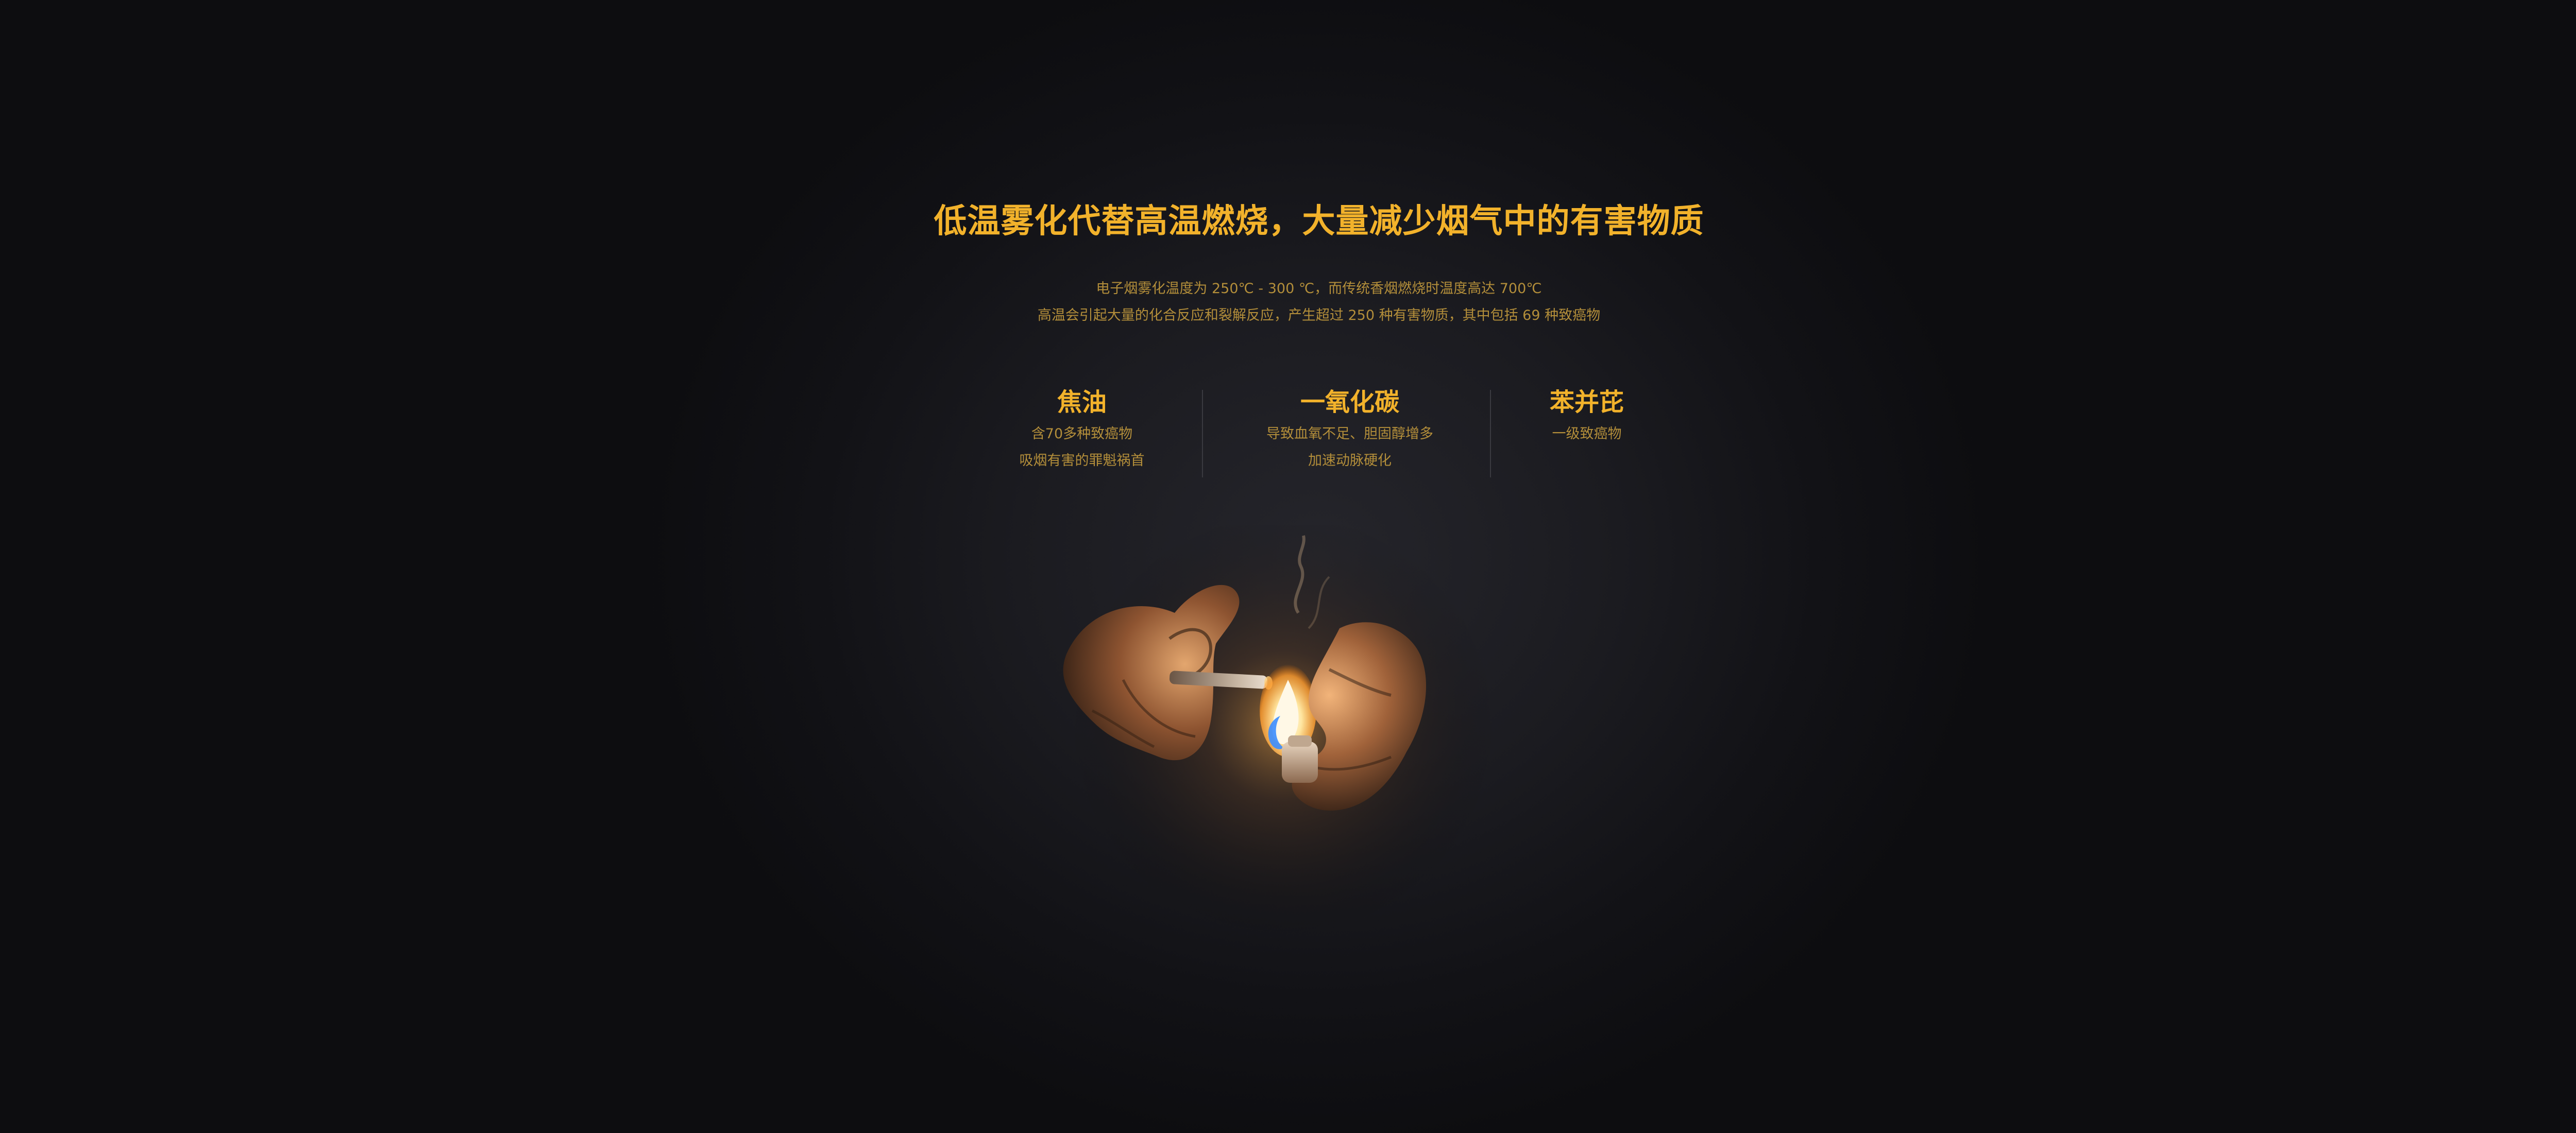 This screenshot has width=2576, height=1133. What do you see at coordinates (1319, 221) in the screenshot?
I see `page-title: 低温雾化代替高温燃烧，大量减少烟气中的有害物质` at bounding box center [1319, 221].